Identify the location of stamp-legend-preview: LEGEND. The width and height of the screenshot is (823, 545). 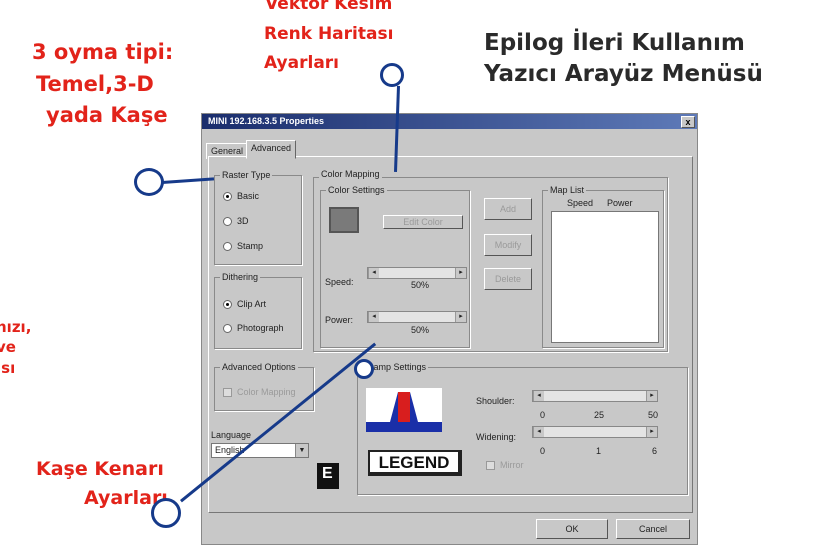
(415, 463).